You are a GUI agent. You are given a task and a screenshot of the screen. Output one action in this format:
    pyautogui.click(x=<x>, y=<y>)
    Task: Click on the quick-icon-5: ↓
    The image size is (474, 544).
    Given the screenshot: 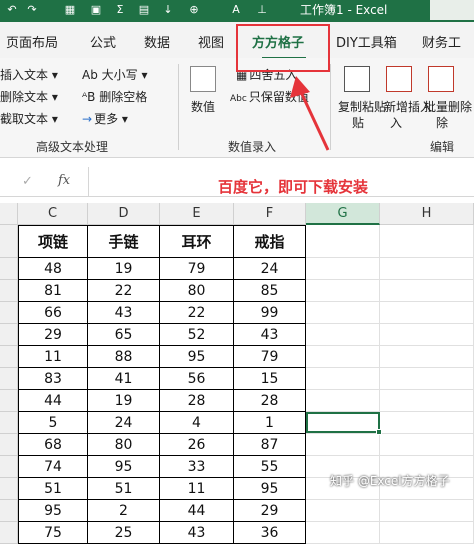 What is the action you would take?
    pyautogui.click(x=168, y=10)
    